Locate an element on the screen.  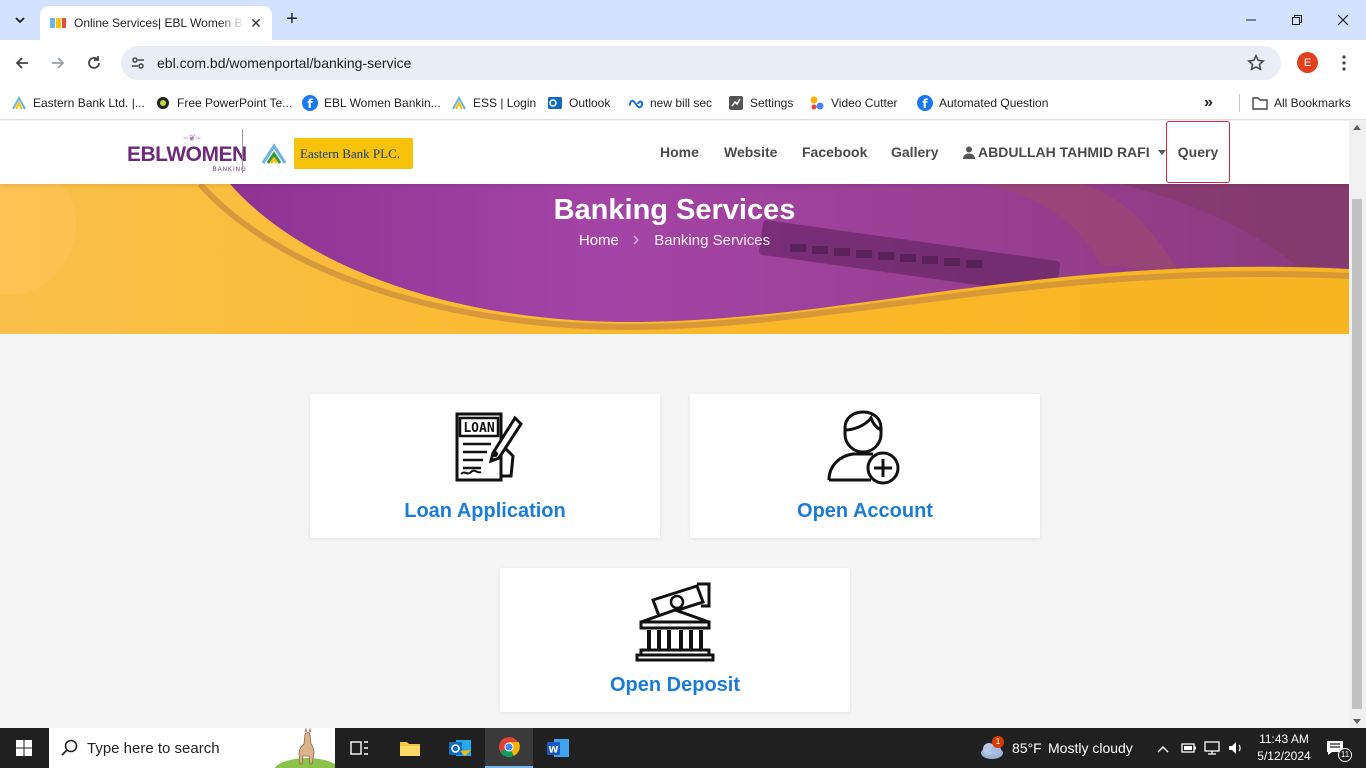
ebl-women-banking-logo: ~❦~ EBLWOMEN BANKING is located at coordinates (187, 153).